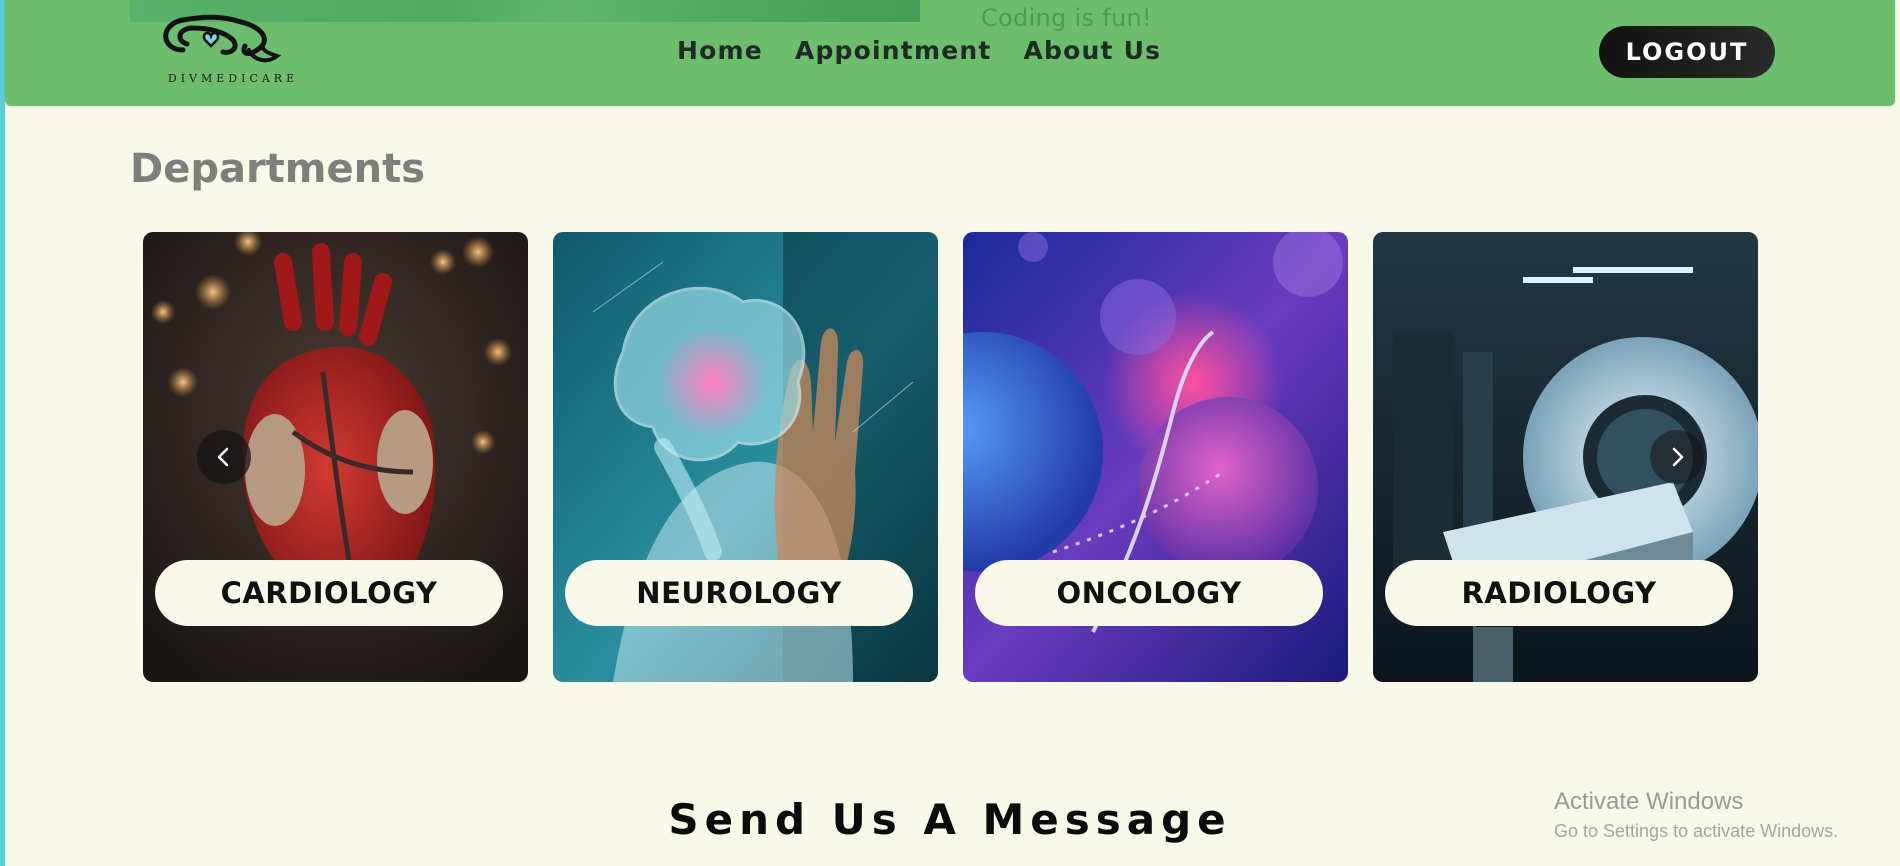  I want to click on carousel-prev-button, so click(224, 457).